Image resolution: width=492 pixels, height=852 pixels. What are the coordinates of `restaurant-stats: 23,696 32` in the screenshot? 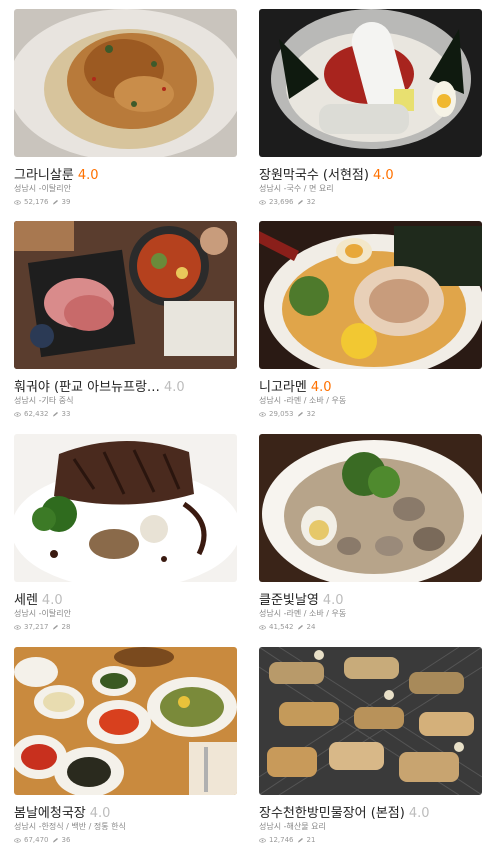 It's located at (287, 202).